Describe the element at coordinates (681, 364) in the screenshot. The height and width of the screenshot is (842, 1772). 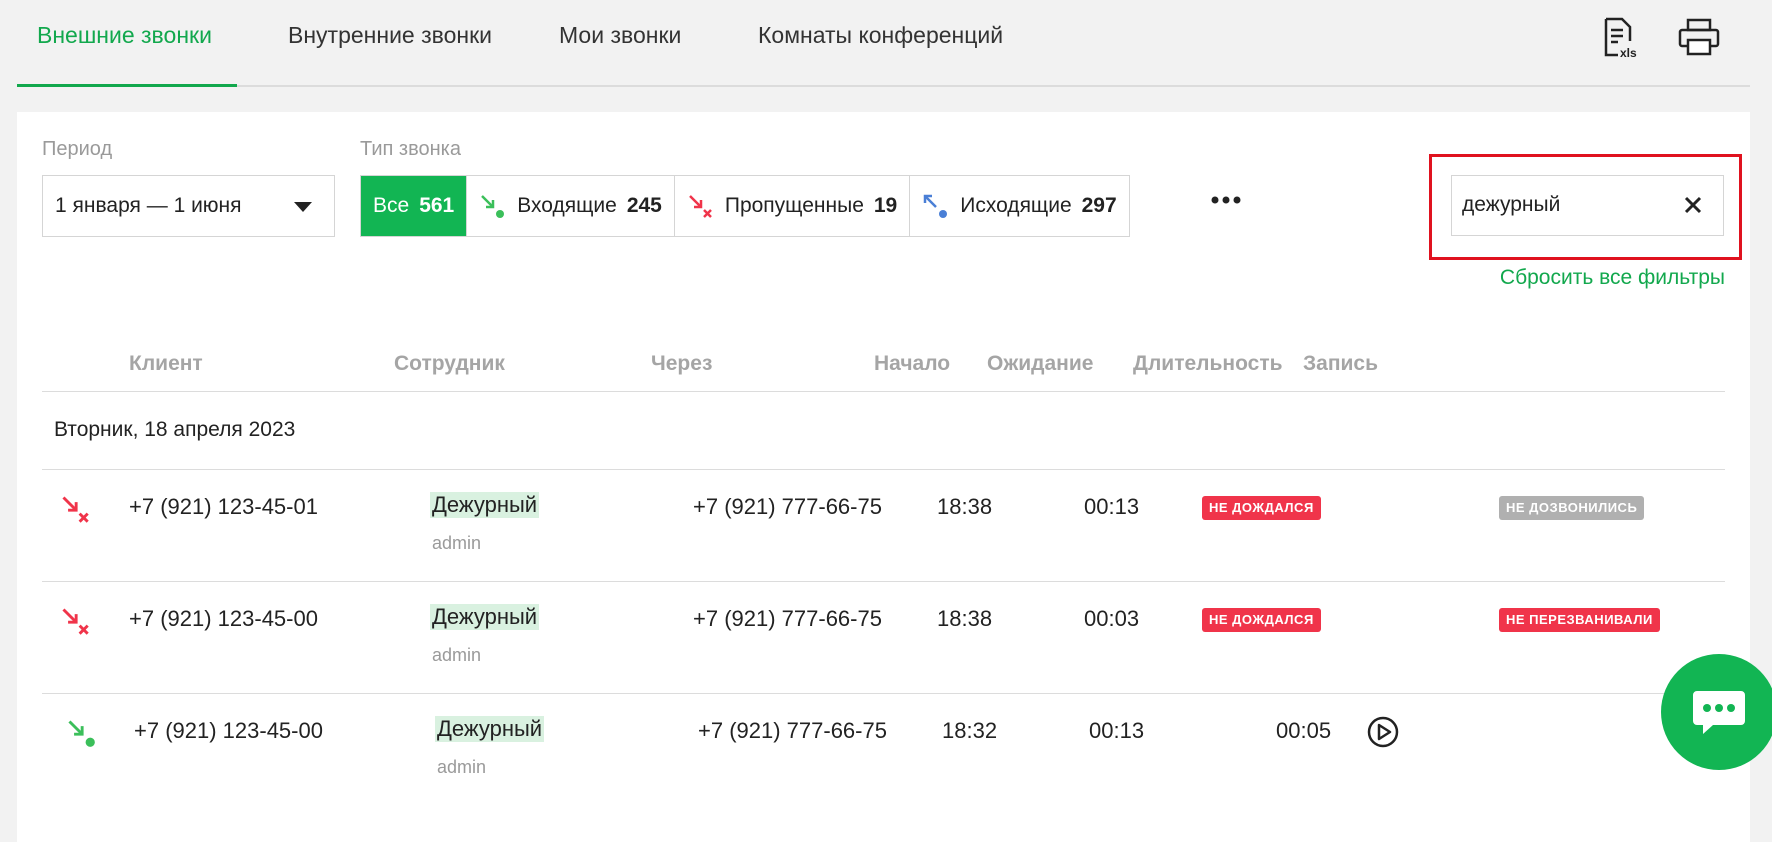
I see `column-via: Через` at that location.